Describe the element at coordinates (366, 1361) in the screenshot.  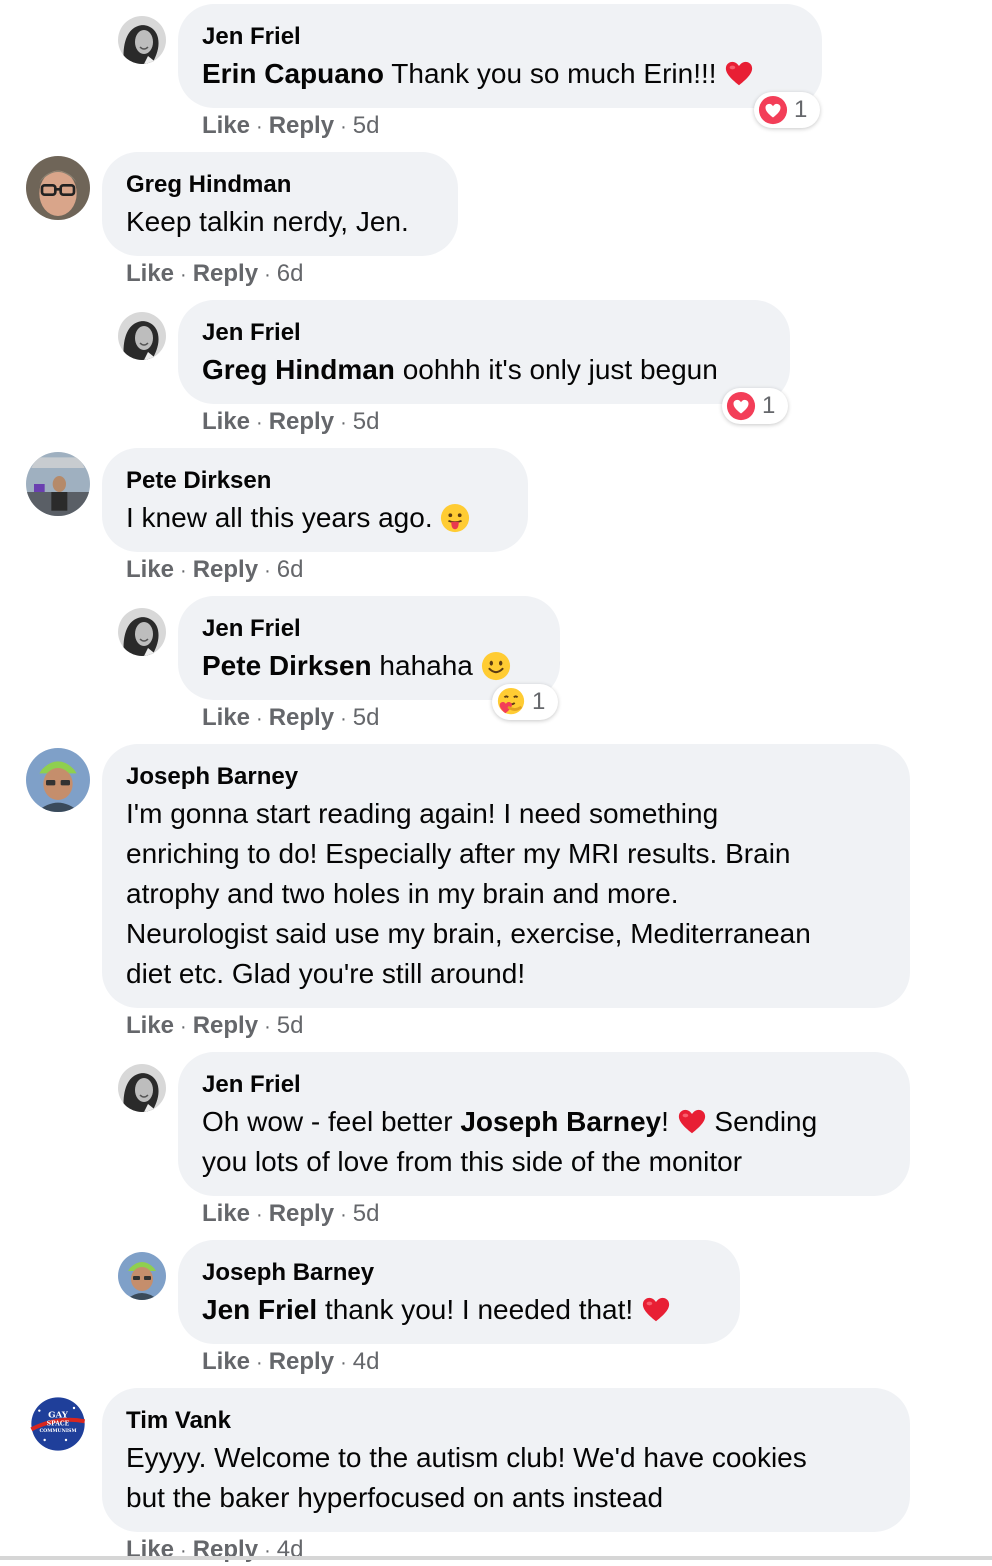
I see `comment-timestamp: 4d` at that location.